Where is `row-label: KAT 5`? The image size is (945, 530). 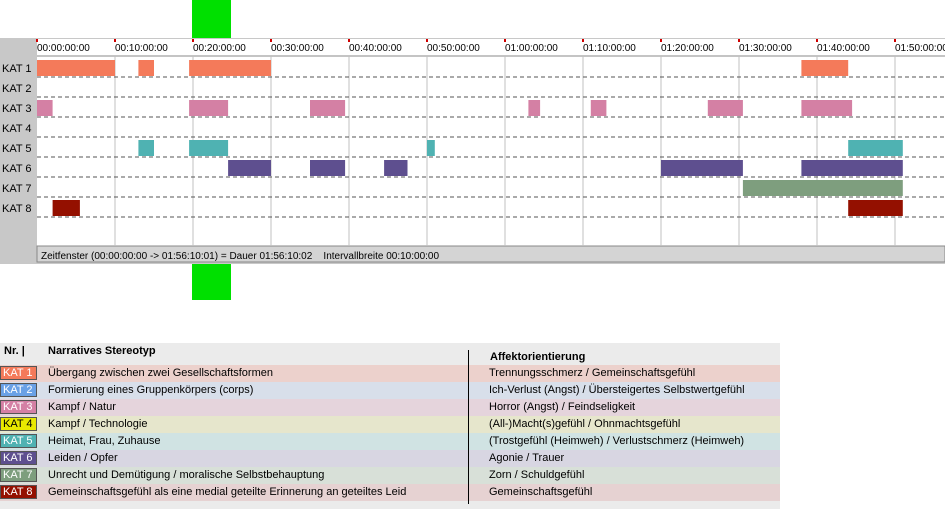
row-label: KAT 5 is located at coordinates (17, 149).